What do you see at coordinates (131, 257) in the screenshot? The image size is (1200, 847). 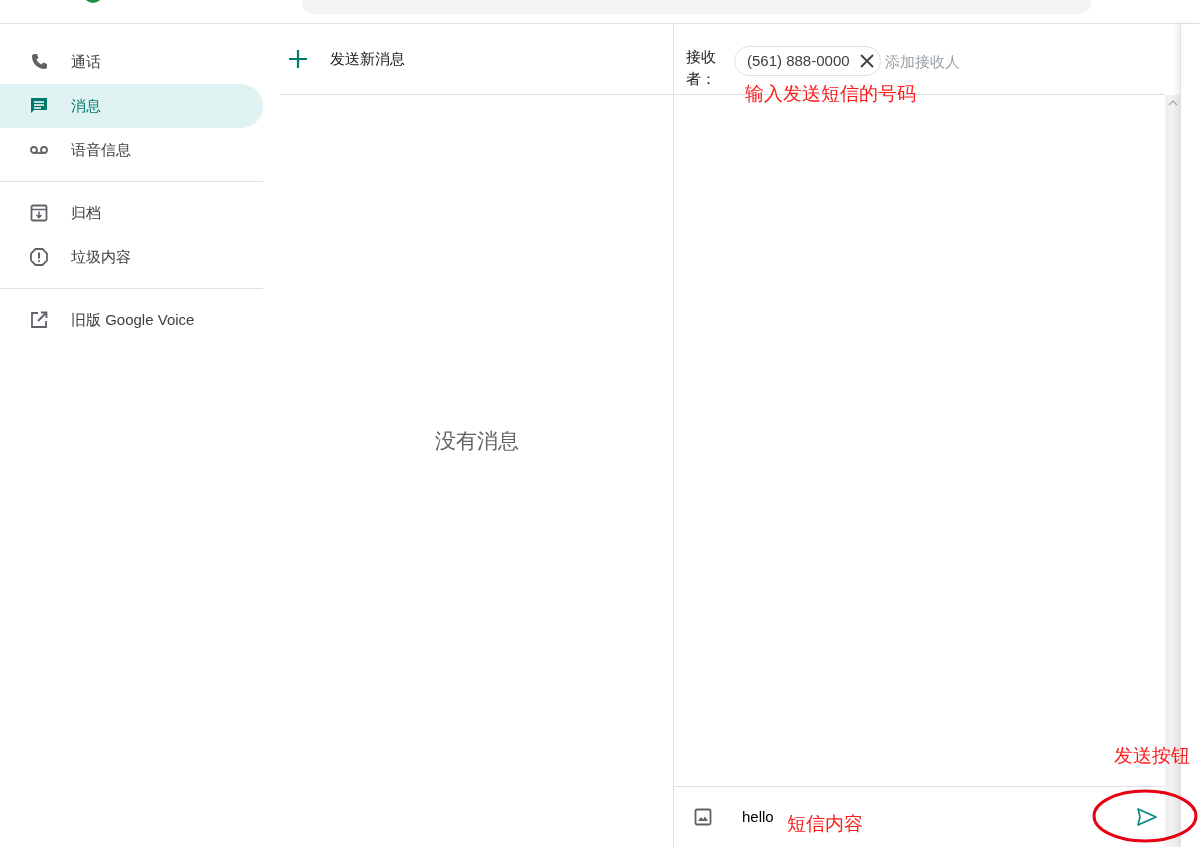 I see `sidebar-item: 垃圾内容` at bounding box center [131, 257].